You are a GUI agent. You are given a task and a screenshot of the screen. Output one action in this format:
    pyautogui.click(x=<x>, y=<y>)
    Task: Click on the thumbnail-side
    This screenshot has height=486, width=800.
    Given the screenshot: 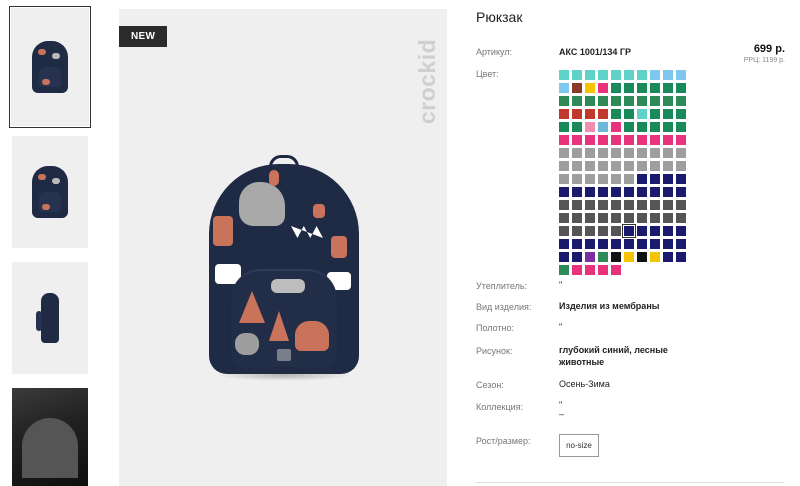 What is the action you would take?
    pyautogui.click(x=50, y=318)
    